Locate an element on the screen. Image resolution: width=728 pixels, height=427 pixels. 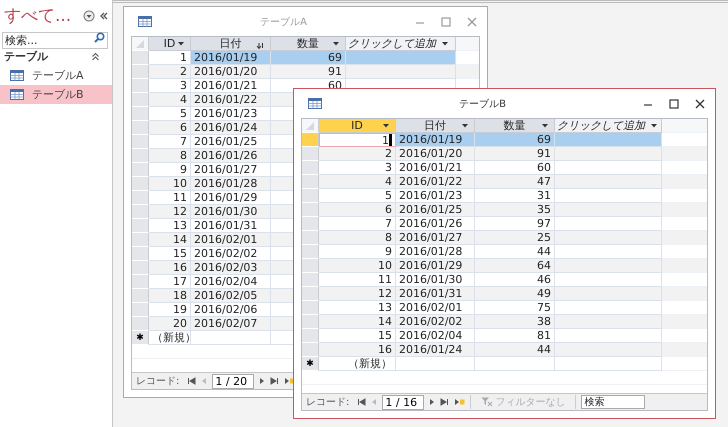
search-field: 検索 is located at coordinates (613, 402).